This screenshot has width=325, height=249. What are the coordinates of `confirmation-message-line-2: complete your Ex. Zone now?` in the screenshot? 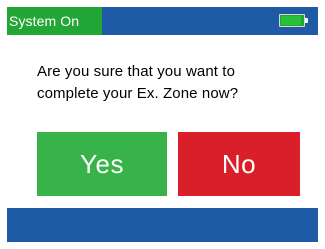 It's located at (138, 93).